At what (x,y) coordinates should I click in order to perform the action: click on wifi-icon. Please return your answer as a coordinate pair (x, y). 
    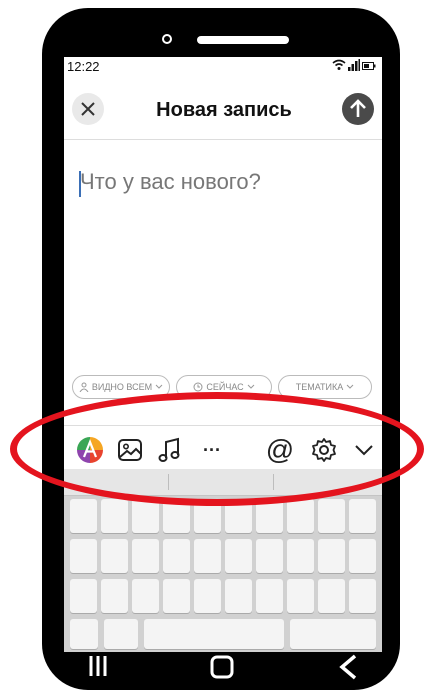
    Looking at the image, I should click on (339, 64).